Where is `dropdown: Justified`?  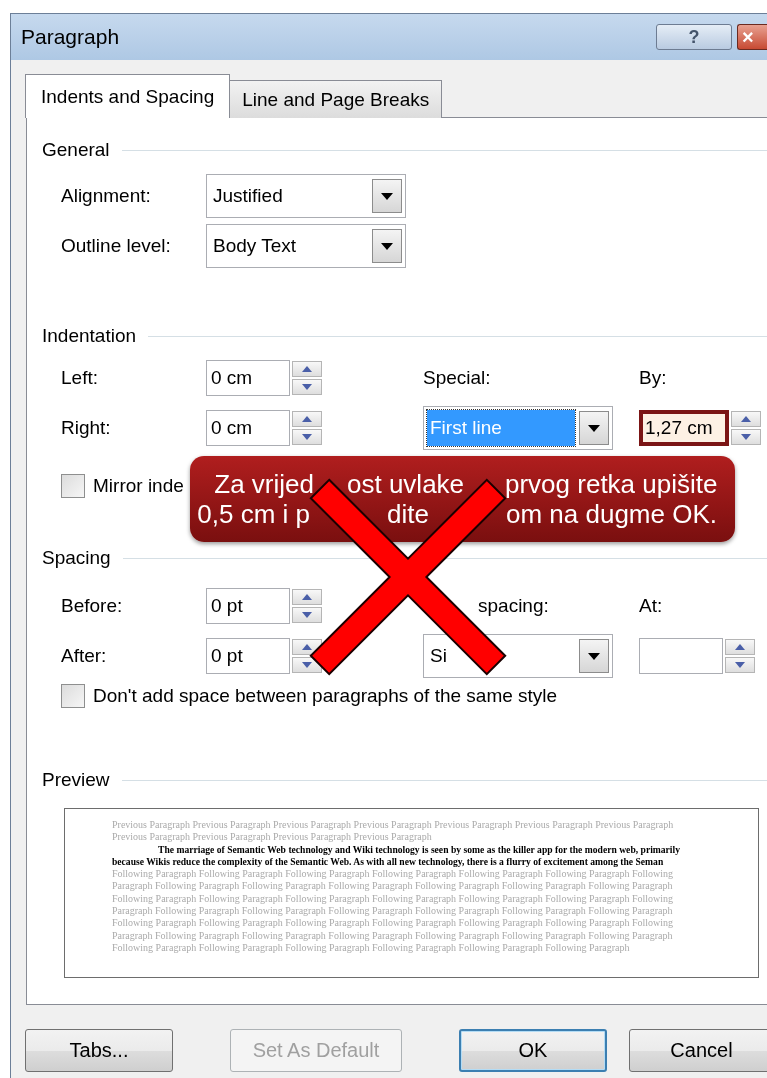
dropdown: Justified is located at coordinates (306, 196).